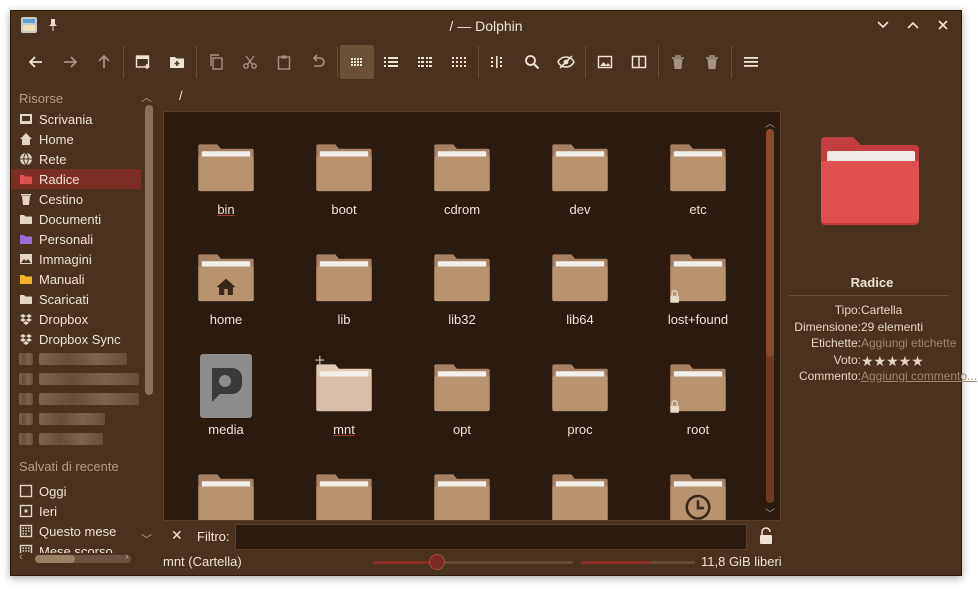 The height and width of the screenshot is (592, 978). What do you see at coordinates (104, 62) in the screenshot?
I see `up-button` at bounding box center [104, 62].